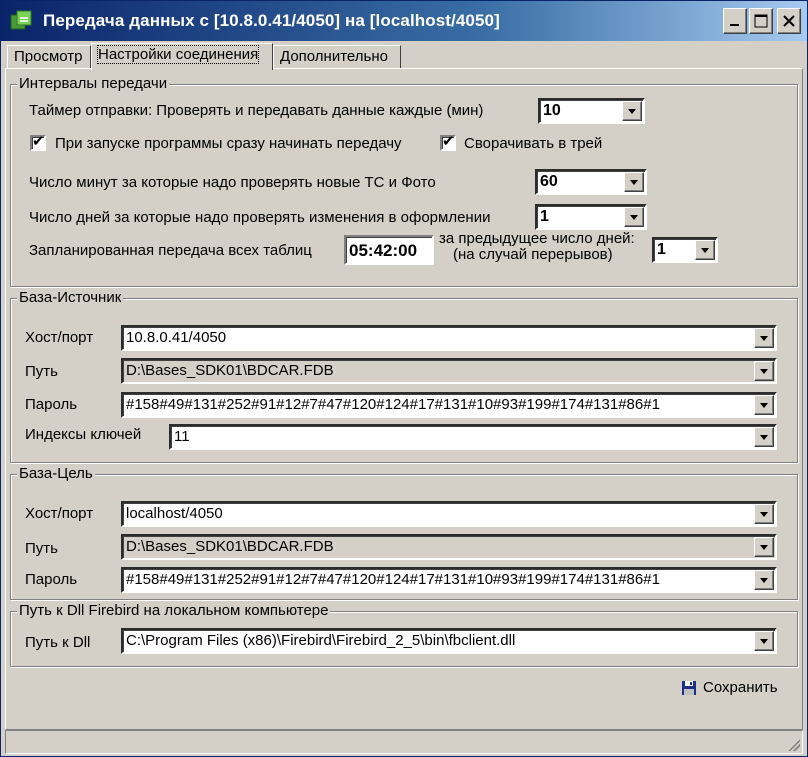  What do you see at coordinates (70, 297) in the screenshot?
I see `source-legend: База-Источник` at bounding box center [70, 297].